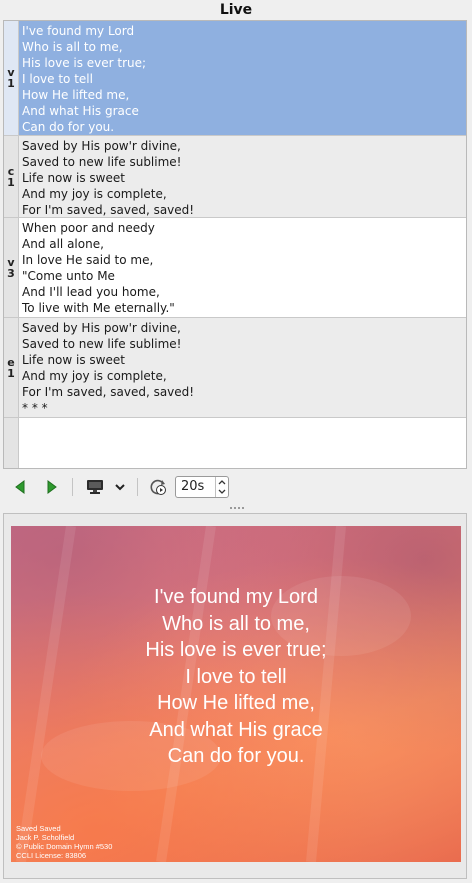 The height and width of the screenshot is (883, 472). I want to click on footer-line: Saved Saved, so click(38, 828).